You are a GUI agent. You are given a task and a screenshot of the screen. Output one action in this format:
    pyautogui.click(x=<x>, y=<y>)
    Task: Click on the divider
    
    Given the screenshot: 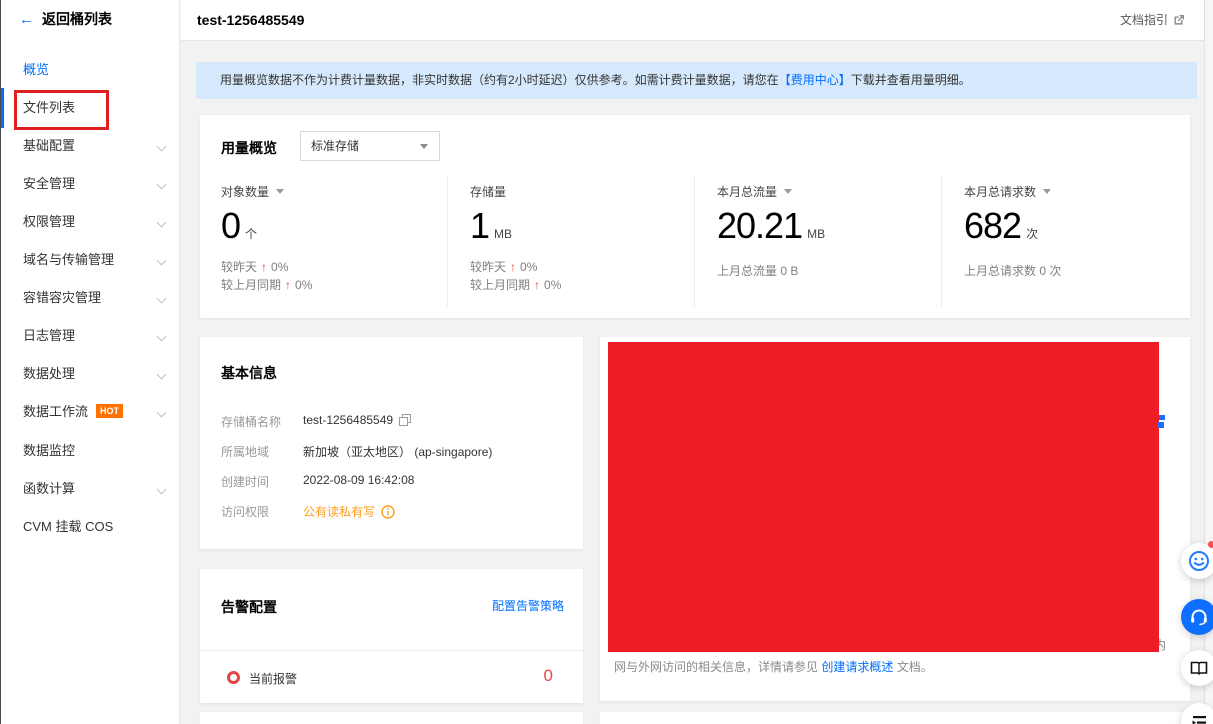 What is the action you would take?
    pyautogui.click(x=391, y=650)
    